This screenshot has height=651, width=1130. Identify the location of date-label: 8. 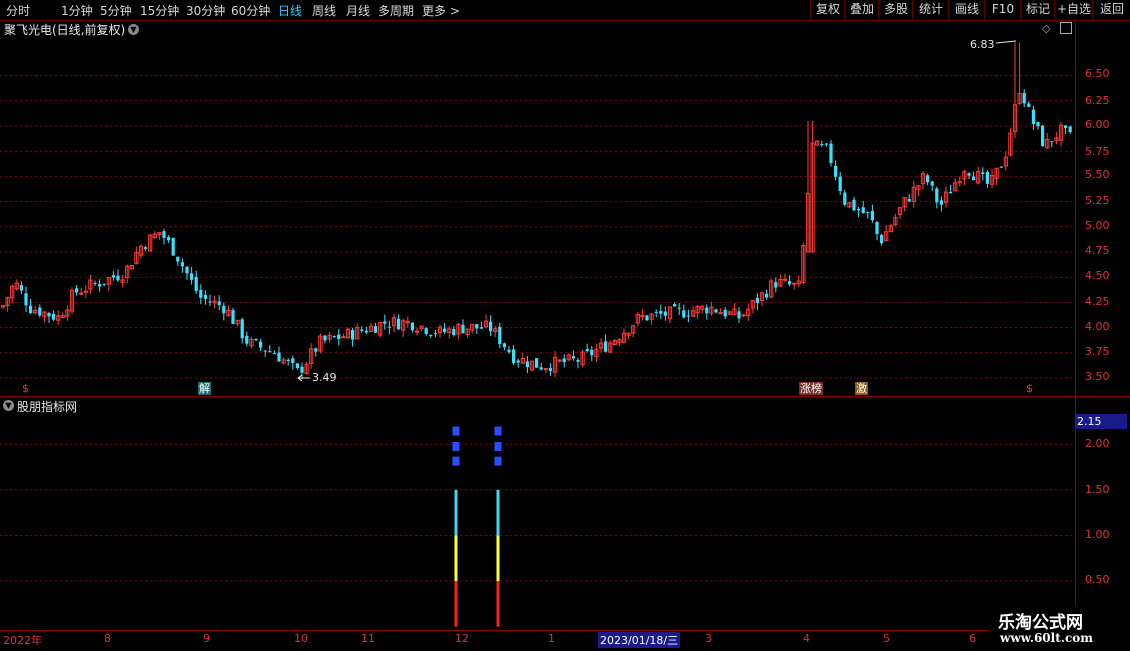
(107, 638).